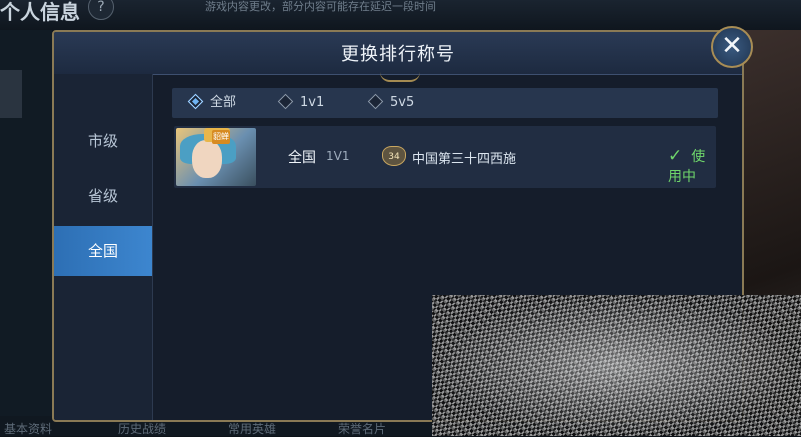  Describe the element at coordinates (40, 12) in the screenshot. I see `background-page-title: 个人信息` at that location.